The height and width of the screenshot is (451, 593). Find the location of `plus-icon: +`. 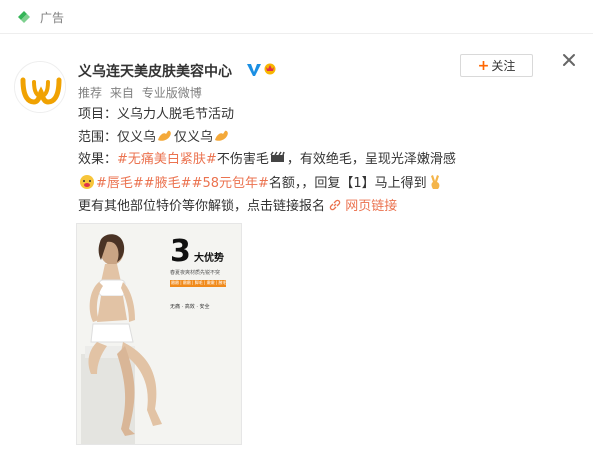

plus-icon: + is located at coordinates (483, 65).